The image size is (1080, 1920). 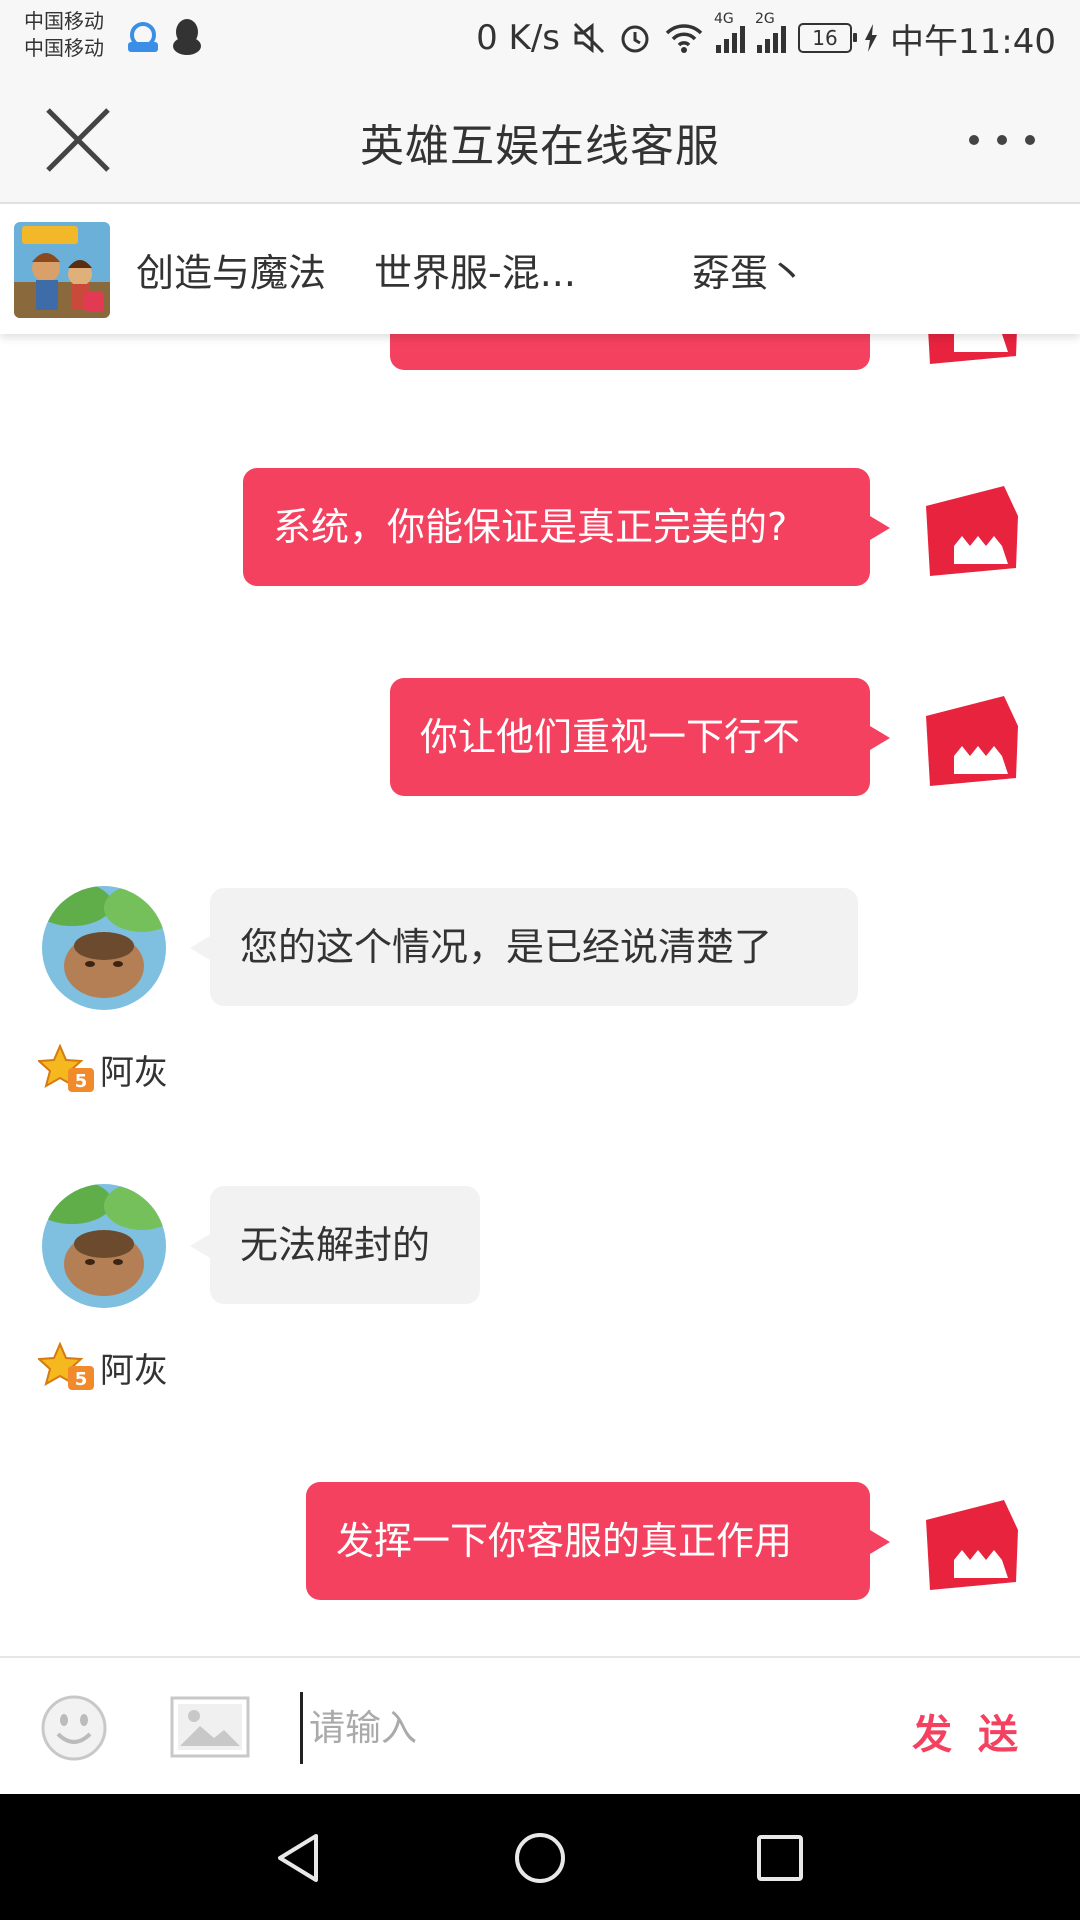 I want to click on clock: 中午11:40, so click(x=973, y=41).